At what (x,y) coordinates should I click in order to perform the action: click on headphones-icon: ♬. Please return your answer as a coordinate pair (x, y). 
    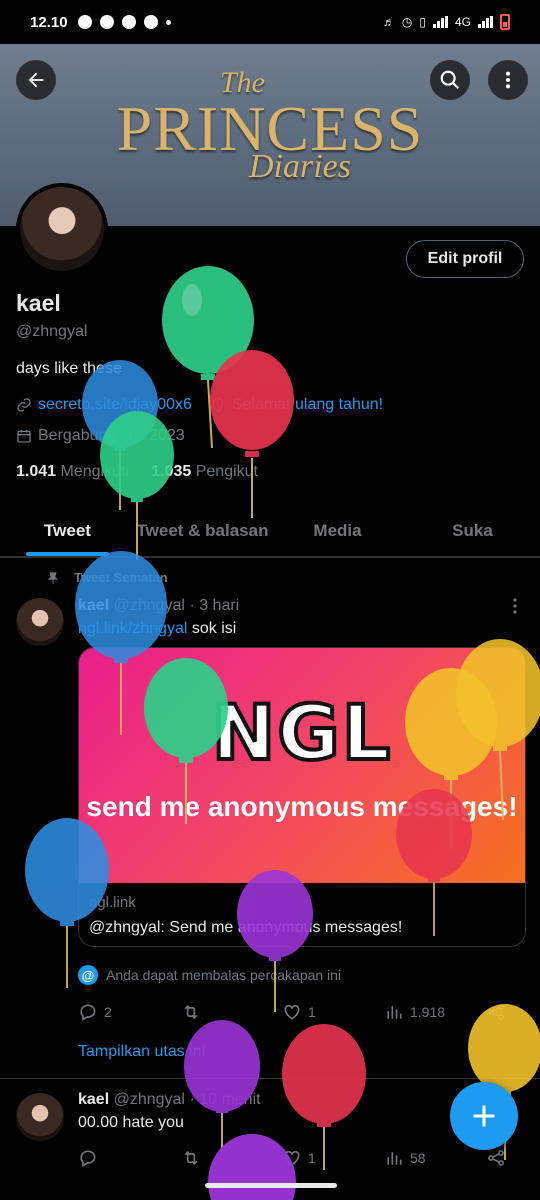
    Looking at the image, I should click on (388, 22).